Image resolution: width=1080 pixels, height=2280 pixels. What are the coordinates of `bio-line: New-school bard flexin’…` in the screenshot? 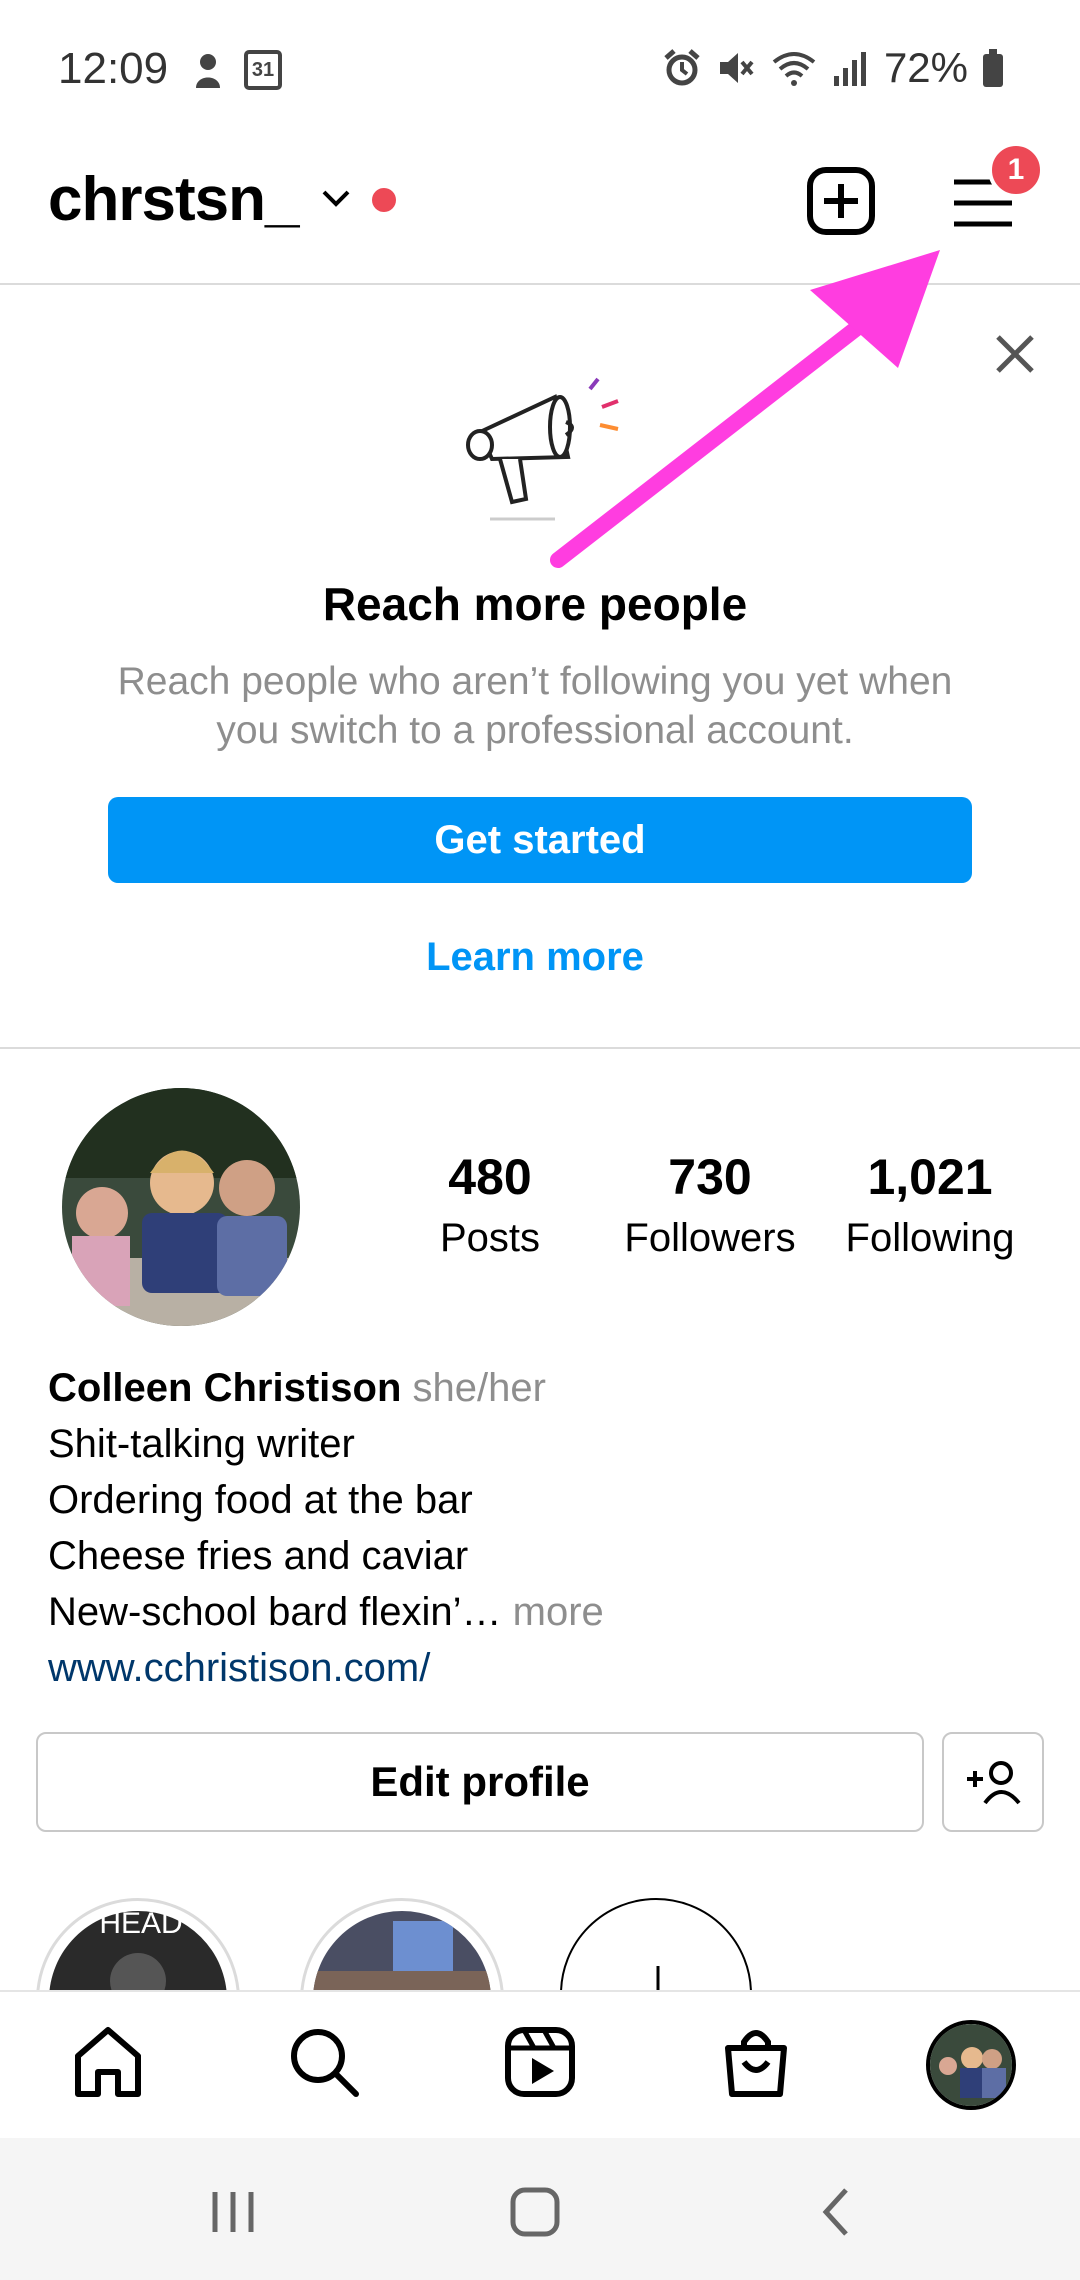 It's located at (275, 1612).